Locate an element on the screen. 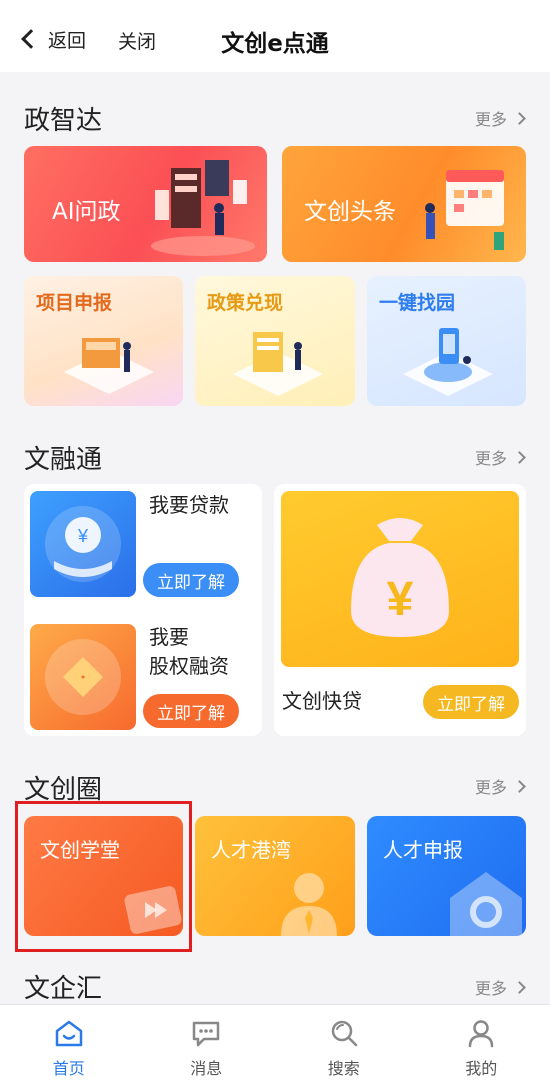 The width and height of the screenshot is (550, 1088). section-title-zhengzhida: 政智达 is located at coordinates (63, 121).